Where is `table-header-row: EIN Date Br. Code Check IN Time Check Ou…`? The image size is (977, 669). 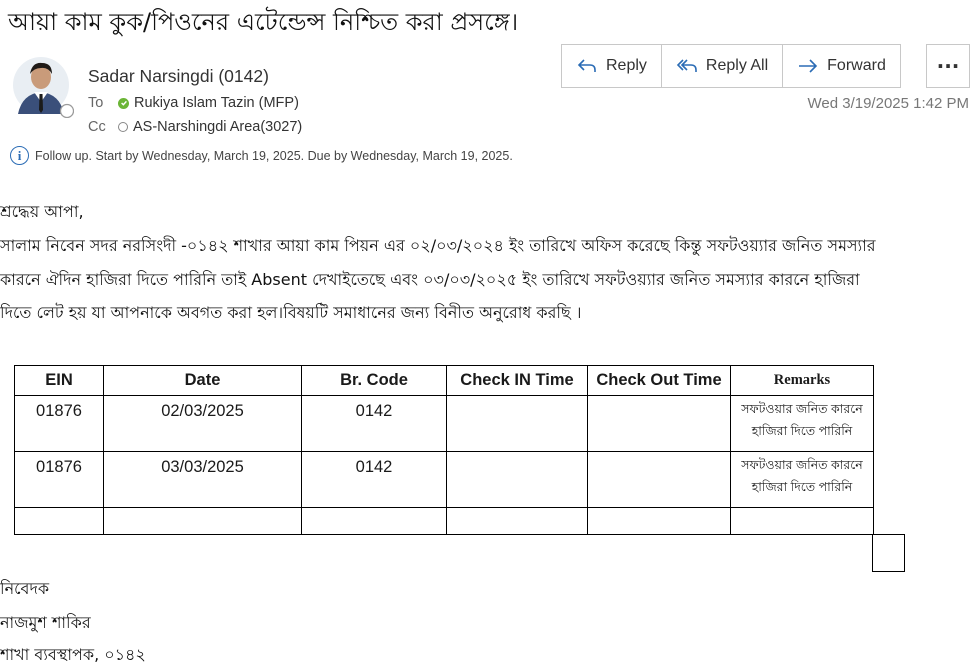
table-header-row: EIN Date Br. Code Check IN Time Check Ou… is located at coordinates (444, 380).